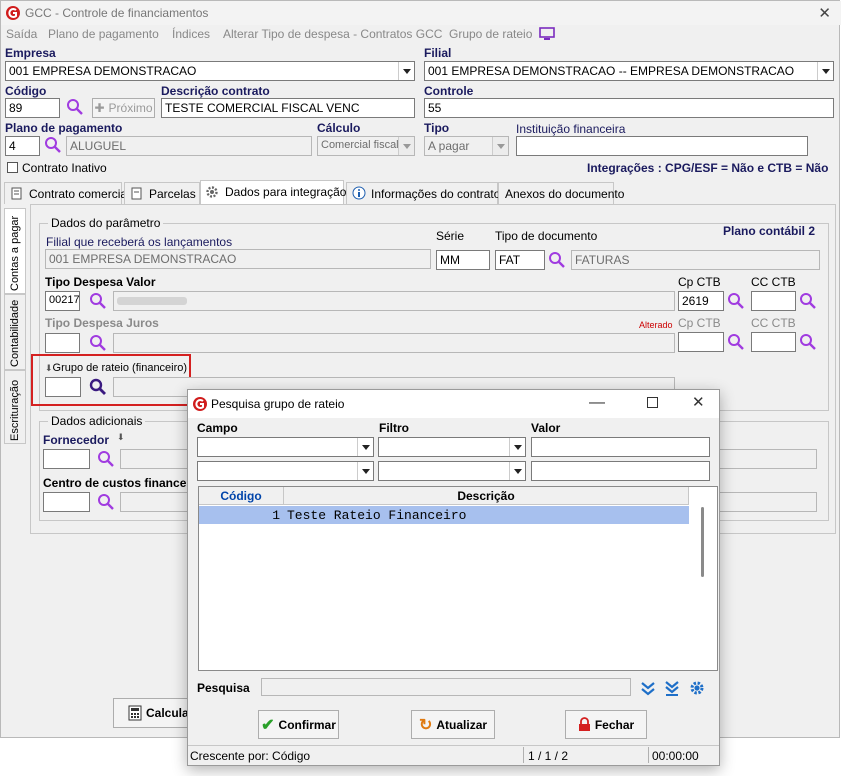  I want to click on instituicao-input, so click(662, 146).